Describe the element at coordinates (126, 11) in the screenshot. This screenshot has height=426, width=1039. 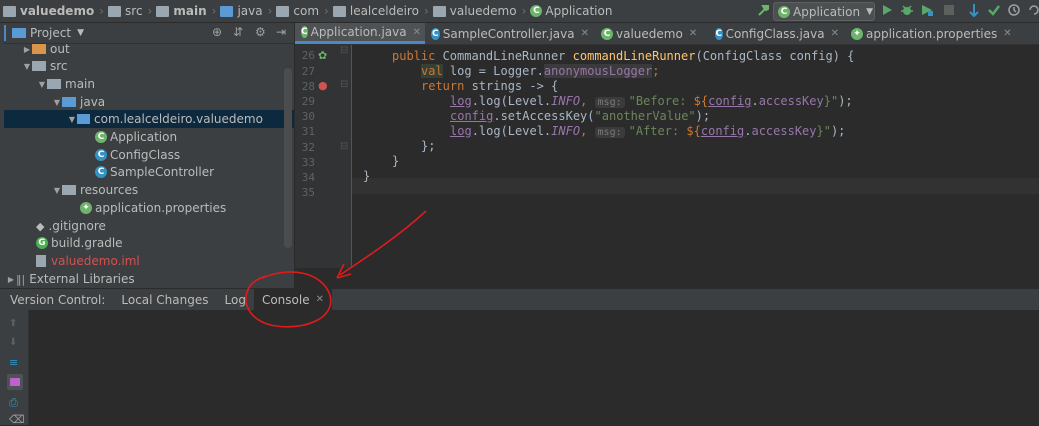
I see `breadcrumb-src: src` at that location.